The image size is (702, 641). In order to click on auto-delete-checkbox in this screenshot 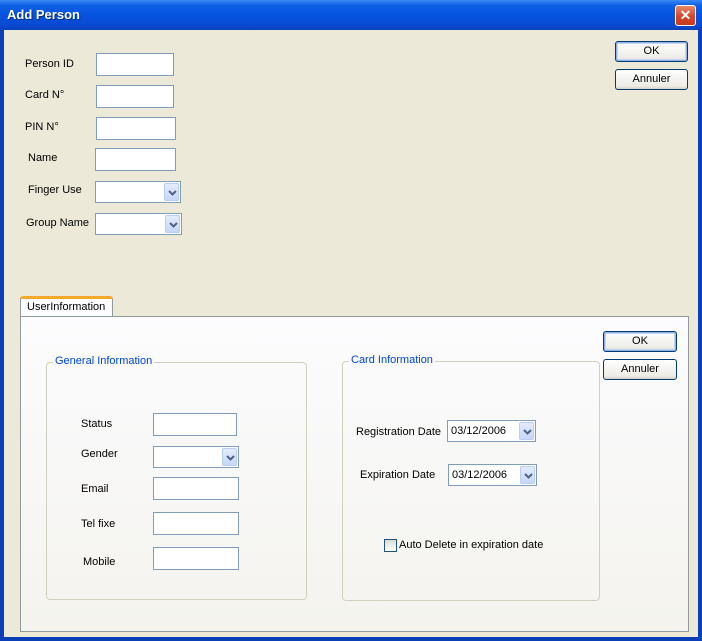, I will do `click(390, 545)`.